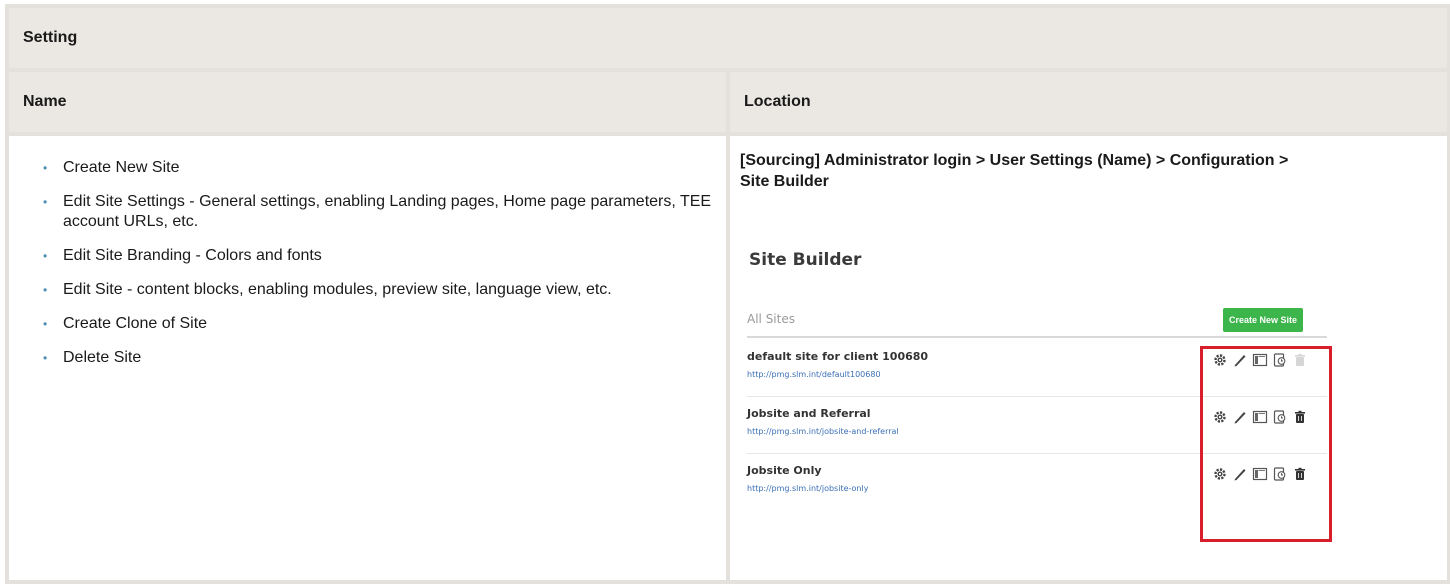 The image size is (1450, 584). I want to click on actions-highlight-box, so click(1266, 444).